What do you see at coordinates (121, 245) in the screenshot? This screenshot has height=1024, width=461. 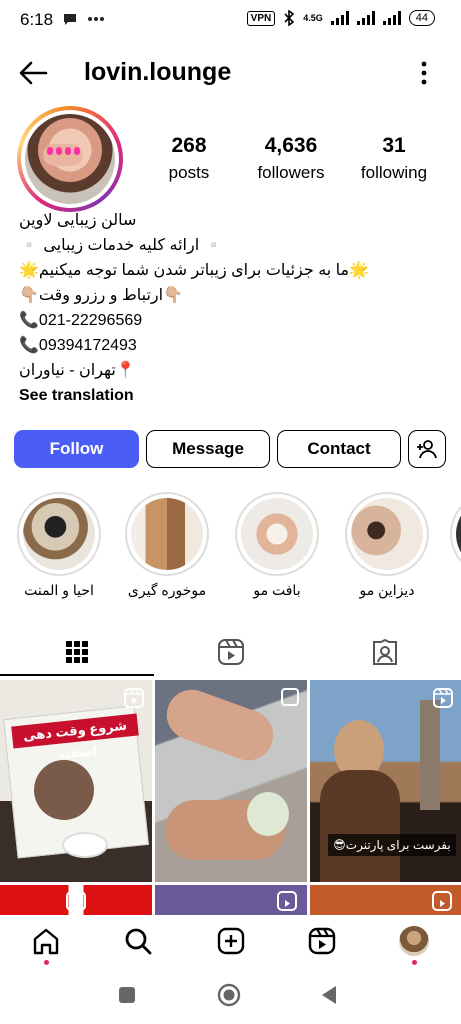 I see `bio-services: ▫️ ارائه کلیه خدمات زیبایی ▫️` at bounding box center [121, 245].